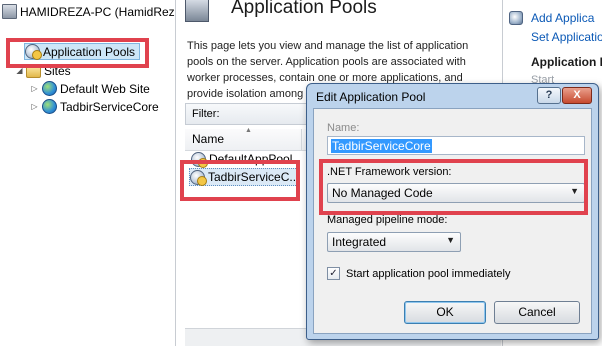 This screenshot has height=346, width=602. I want to click on pipeline-mode-select: Integrated ▼, so click(394, 242).